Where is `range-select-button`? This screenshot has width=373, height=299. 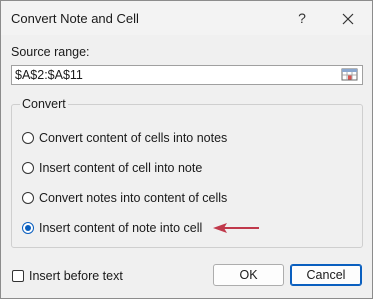
range-select-button is located at coordinates (350, 75).